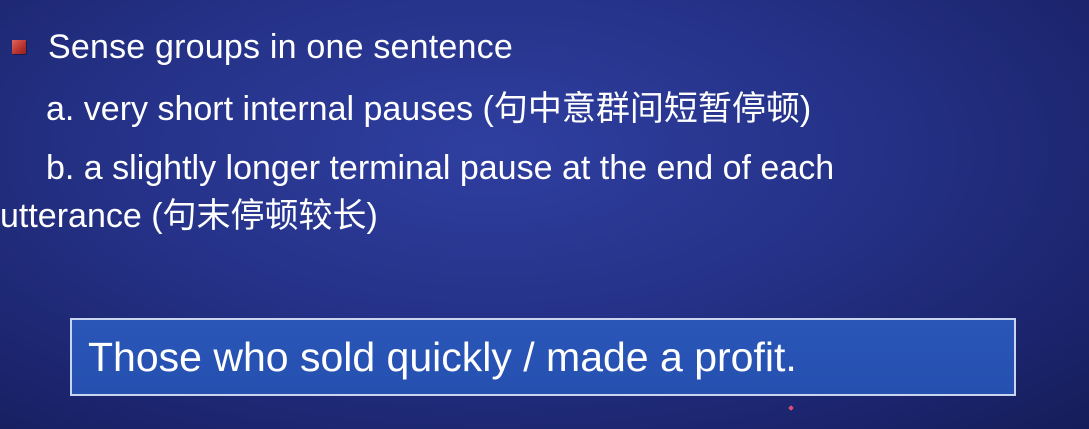 The width and height of the screenshot is (1089, 429). I want to click on square-bullet-icon, so click(19, 47).